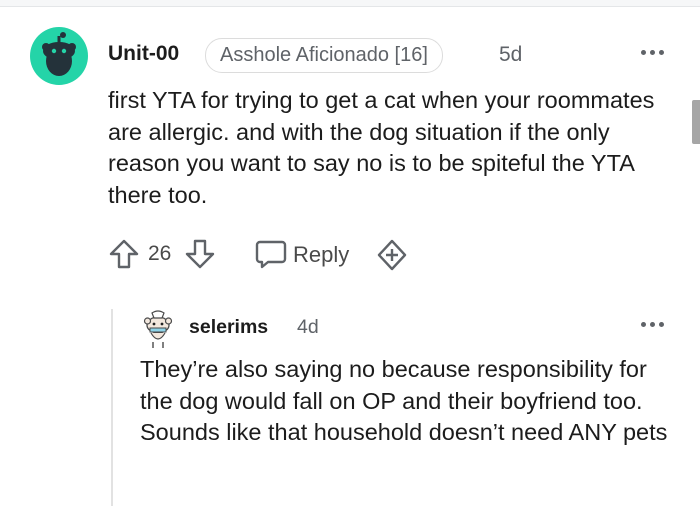 This screenshot has height=506, width=700. What do you see at coordinates (59, 56) in the screenshot?
I see `user-avatar` at bounding box center [59, 56].